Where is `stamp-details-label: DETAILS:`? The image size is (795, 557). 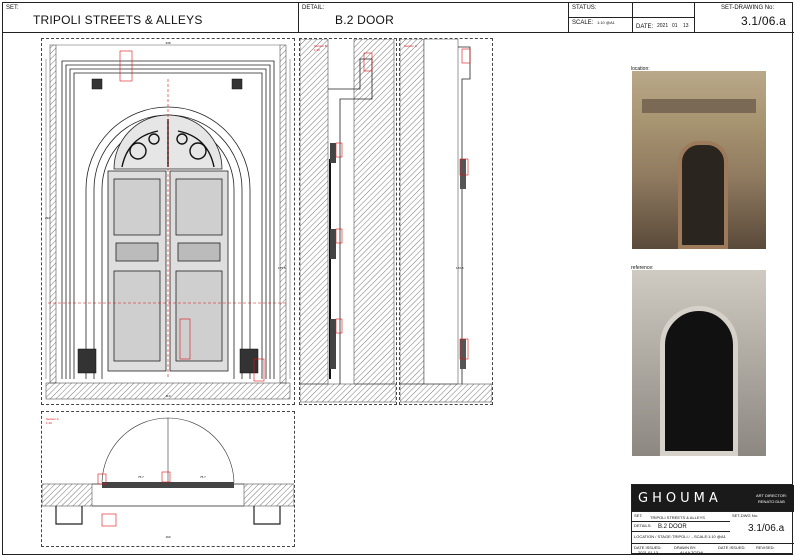 stamp-details-label: DETAILS: is located at coordinates (643, 525).